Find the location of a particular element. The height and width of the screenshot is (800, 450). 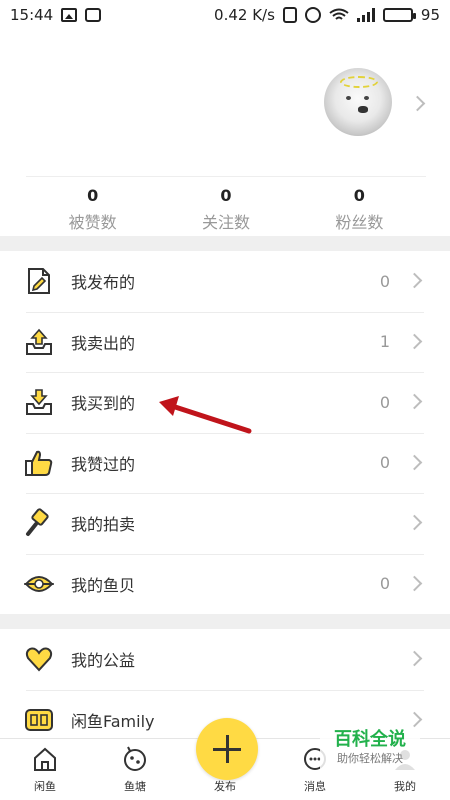

gavel-icon is located at coordinates (37, 522).